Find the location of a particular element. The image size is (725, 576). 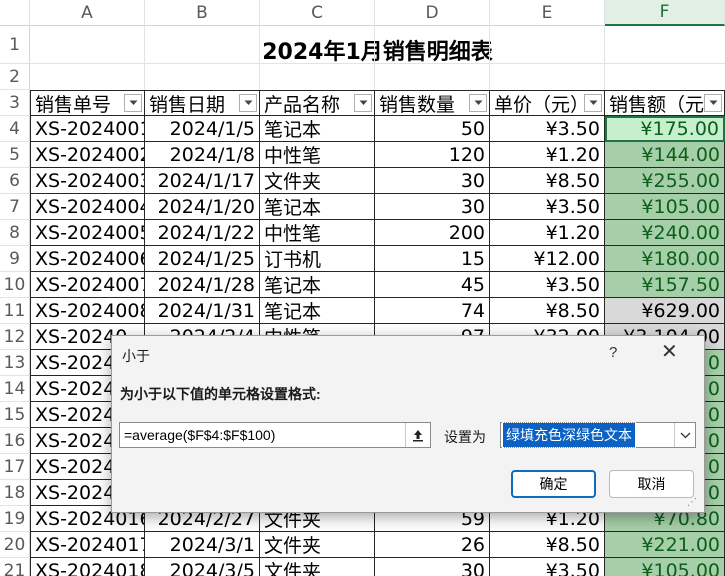

header-cell: 销售数量 is located at coordinates (432, 103).